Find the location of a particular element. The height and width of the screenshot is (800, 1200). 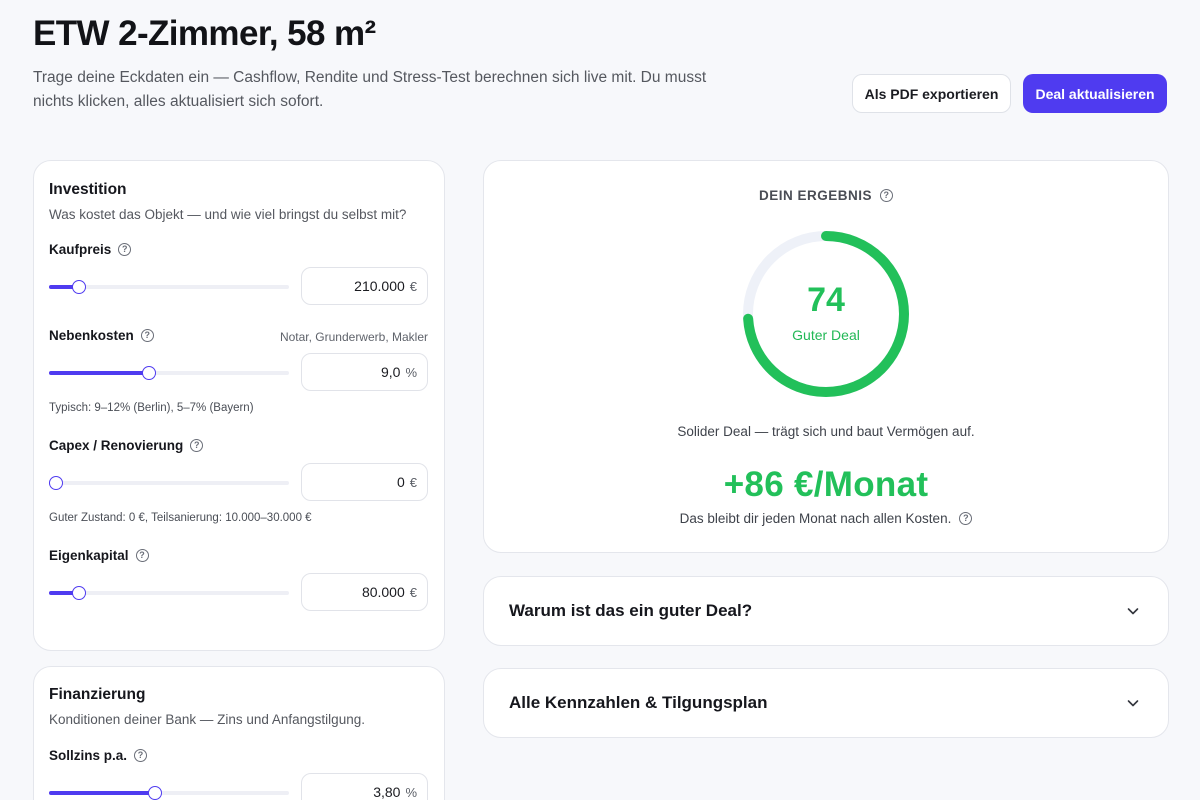

deal-score: 74 is located at coordinates (826, 300).